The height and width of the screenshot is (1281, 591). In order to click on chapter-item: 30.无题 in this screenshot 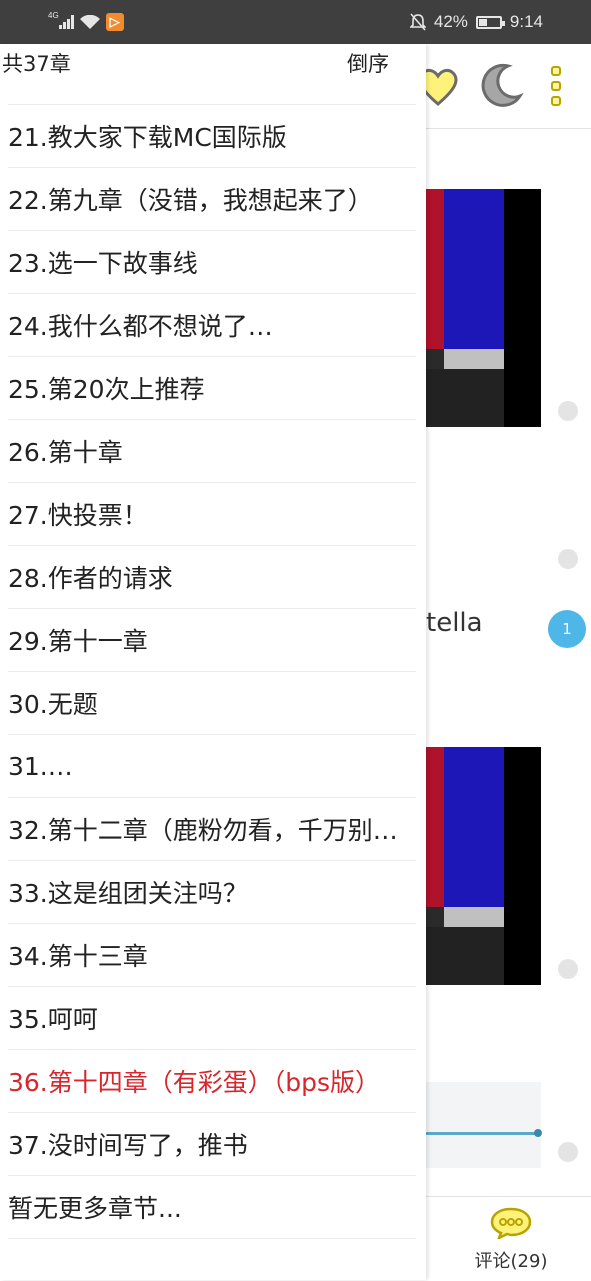, I will do `click(212, 703)`.